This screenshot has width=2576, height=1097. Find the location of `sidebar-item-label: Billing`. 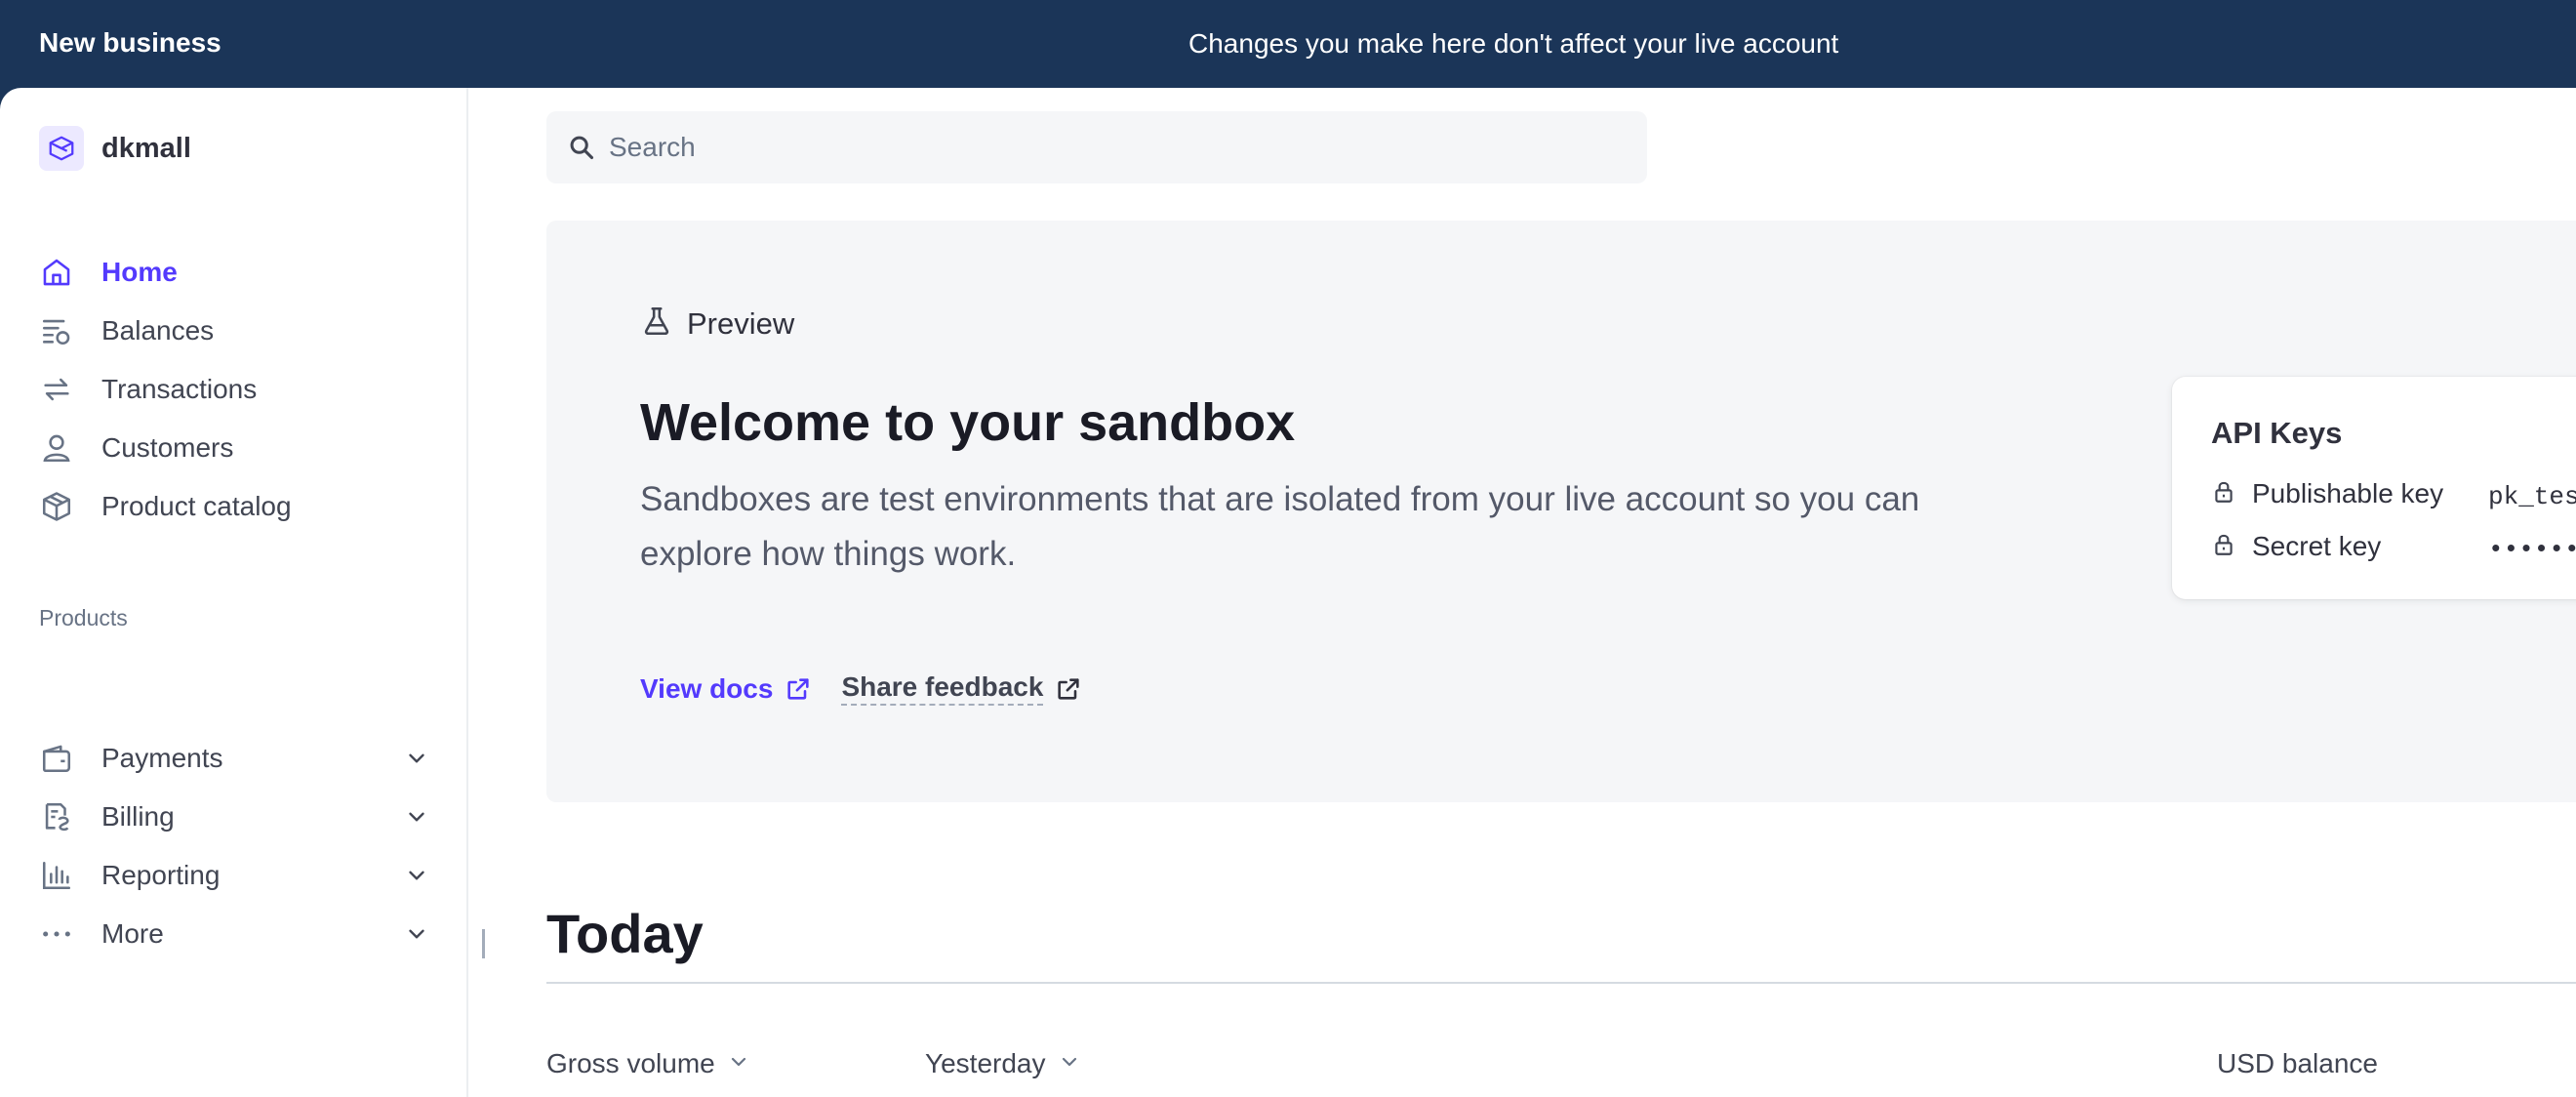

sidebar-item-label: Billing is located at coordinates (138, 816).